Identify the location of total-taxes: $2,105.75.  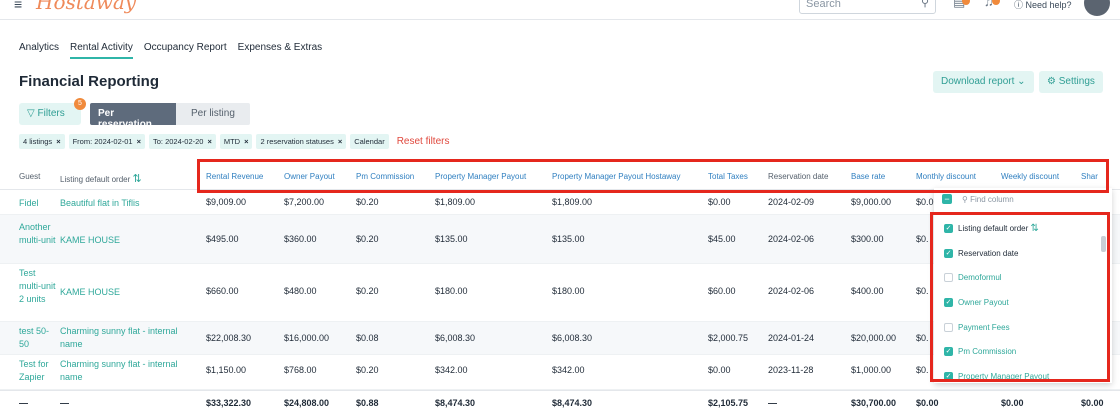
(728, 403).